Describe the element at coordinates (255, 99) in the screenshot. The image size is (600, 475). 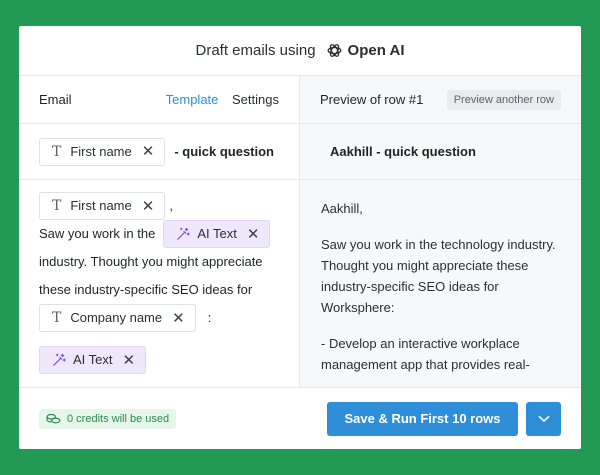
I see `tab-settings: Settings` at that location.